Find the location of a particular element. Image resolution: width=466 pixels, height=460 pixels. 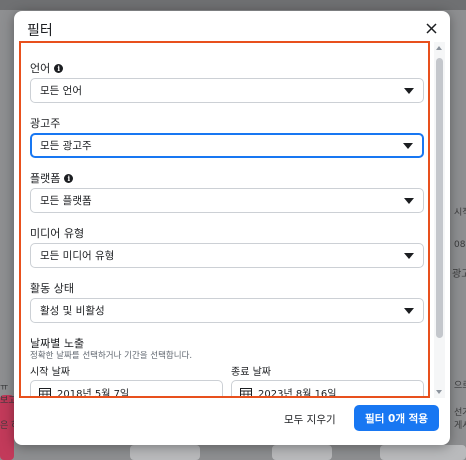

scrollbar is located at coordinates (439, 220).